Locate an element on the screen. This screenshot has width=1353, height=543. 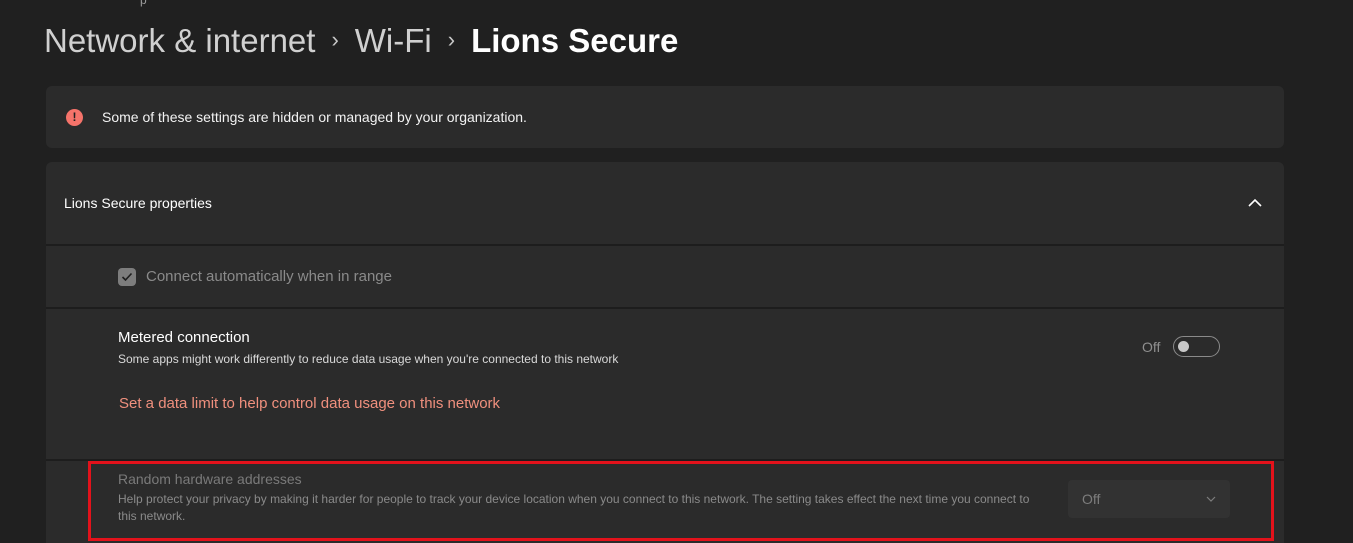
properties-title: Lions Secure properties is located at coordinates (138, 203).